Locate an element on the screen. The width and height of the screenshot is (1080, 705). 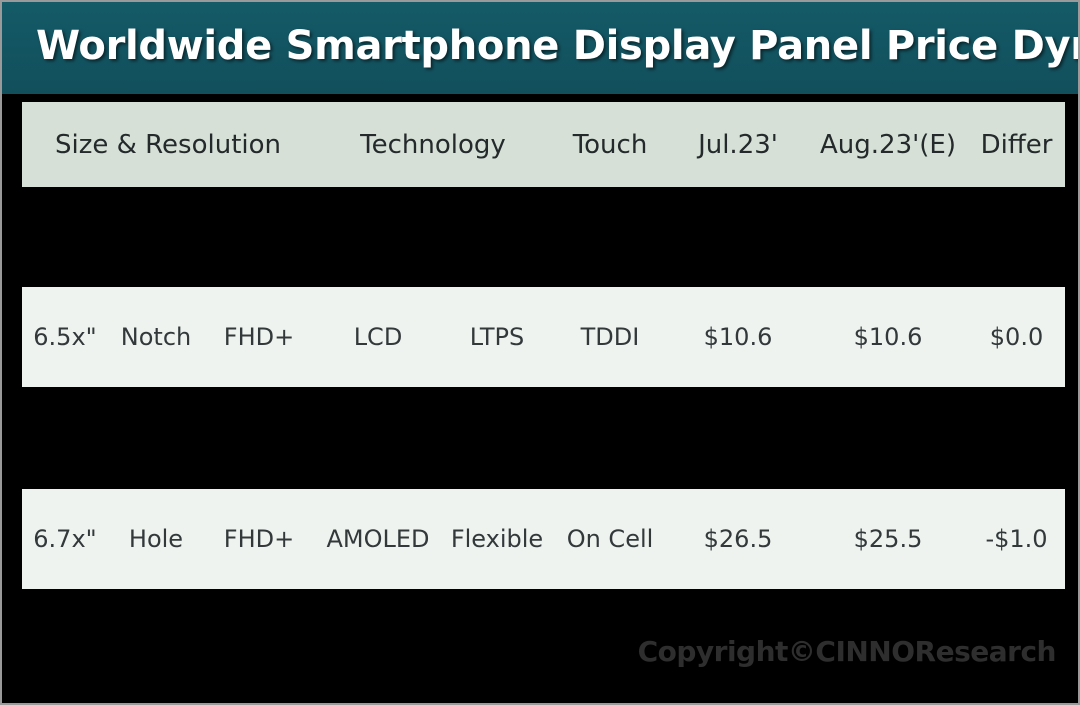
cell-aug23e: $25.5 is located at coordinates (888, 539).